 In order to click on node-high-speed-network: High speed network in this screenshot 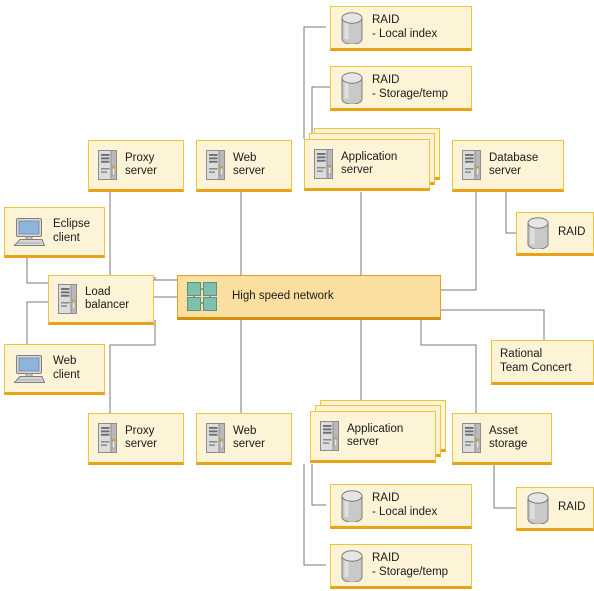, I will do `click(309, 297)`.